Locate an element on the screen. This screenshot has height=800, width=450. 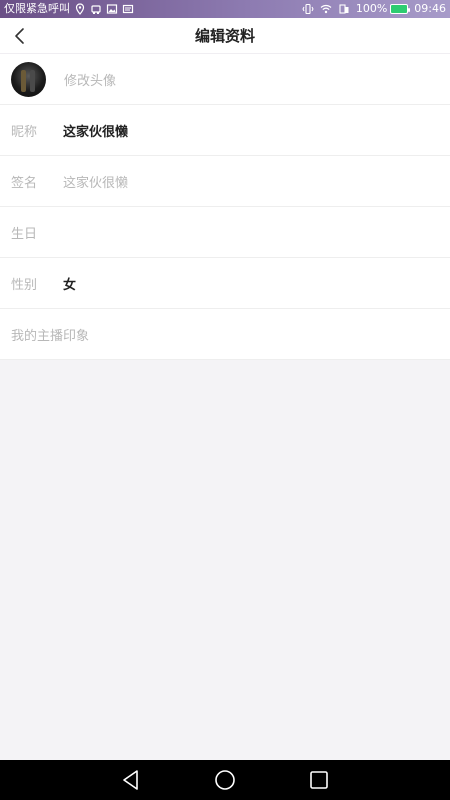
recents-square-icon is located at coordinates (319, 780).